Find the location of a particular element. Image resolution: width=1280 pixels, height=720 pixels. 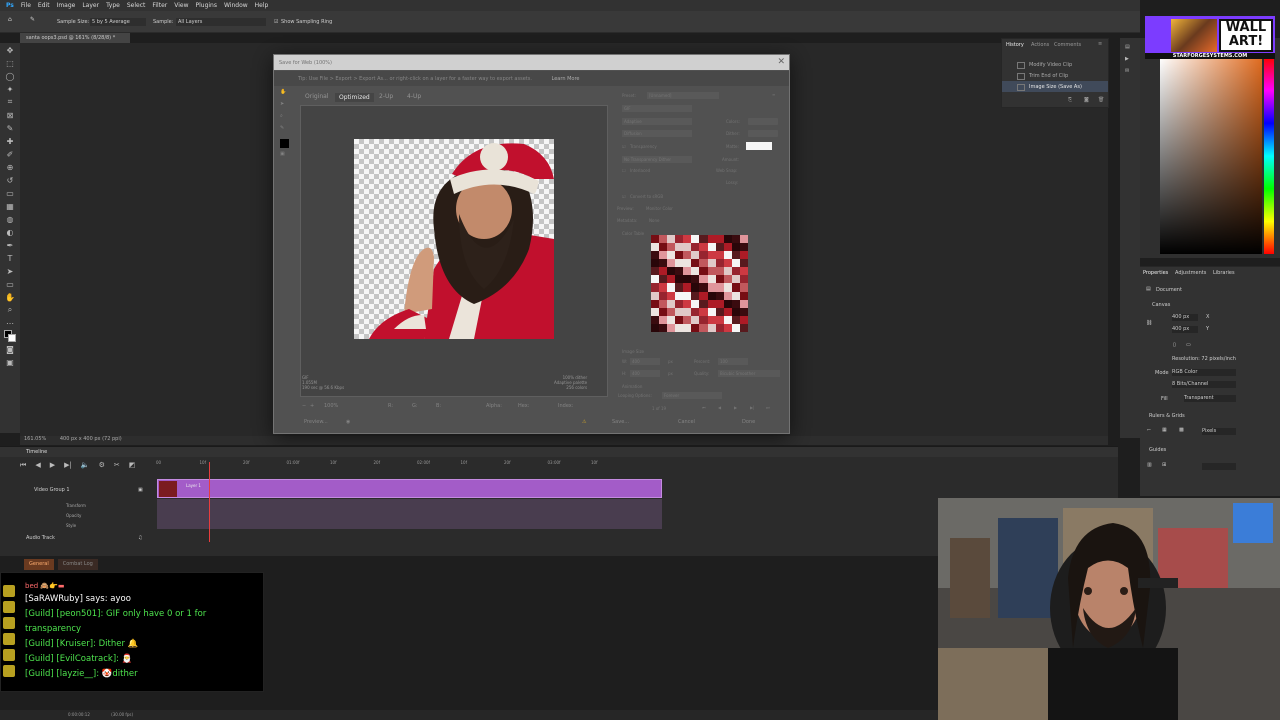

settings-menu-icon: ≡ is located at coordinates (773, 94).